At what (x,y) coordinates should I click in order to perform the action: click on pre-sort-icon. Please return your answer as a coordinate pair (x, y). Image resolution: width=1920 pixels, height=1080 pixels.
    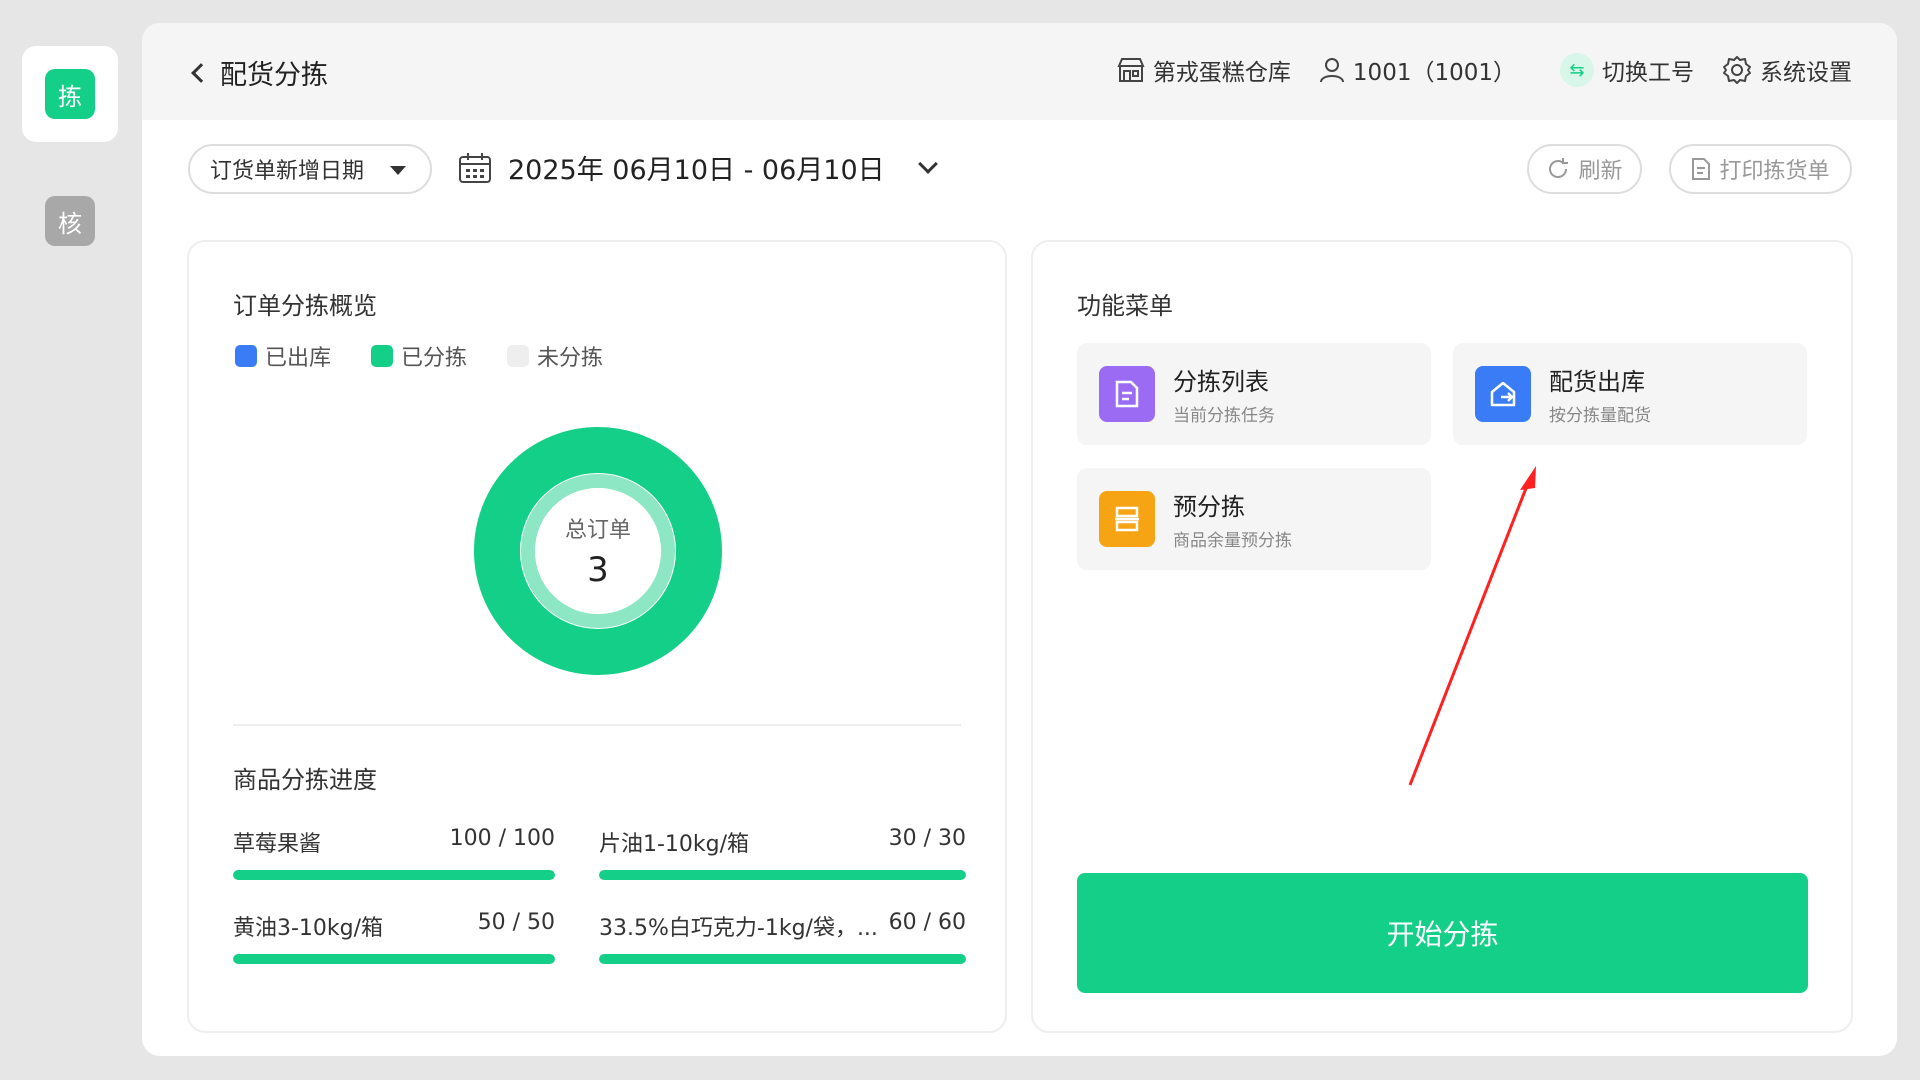
    Looking at the image, I should click on (1127, 519).